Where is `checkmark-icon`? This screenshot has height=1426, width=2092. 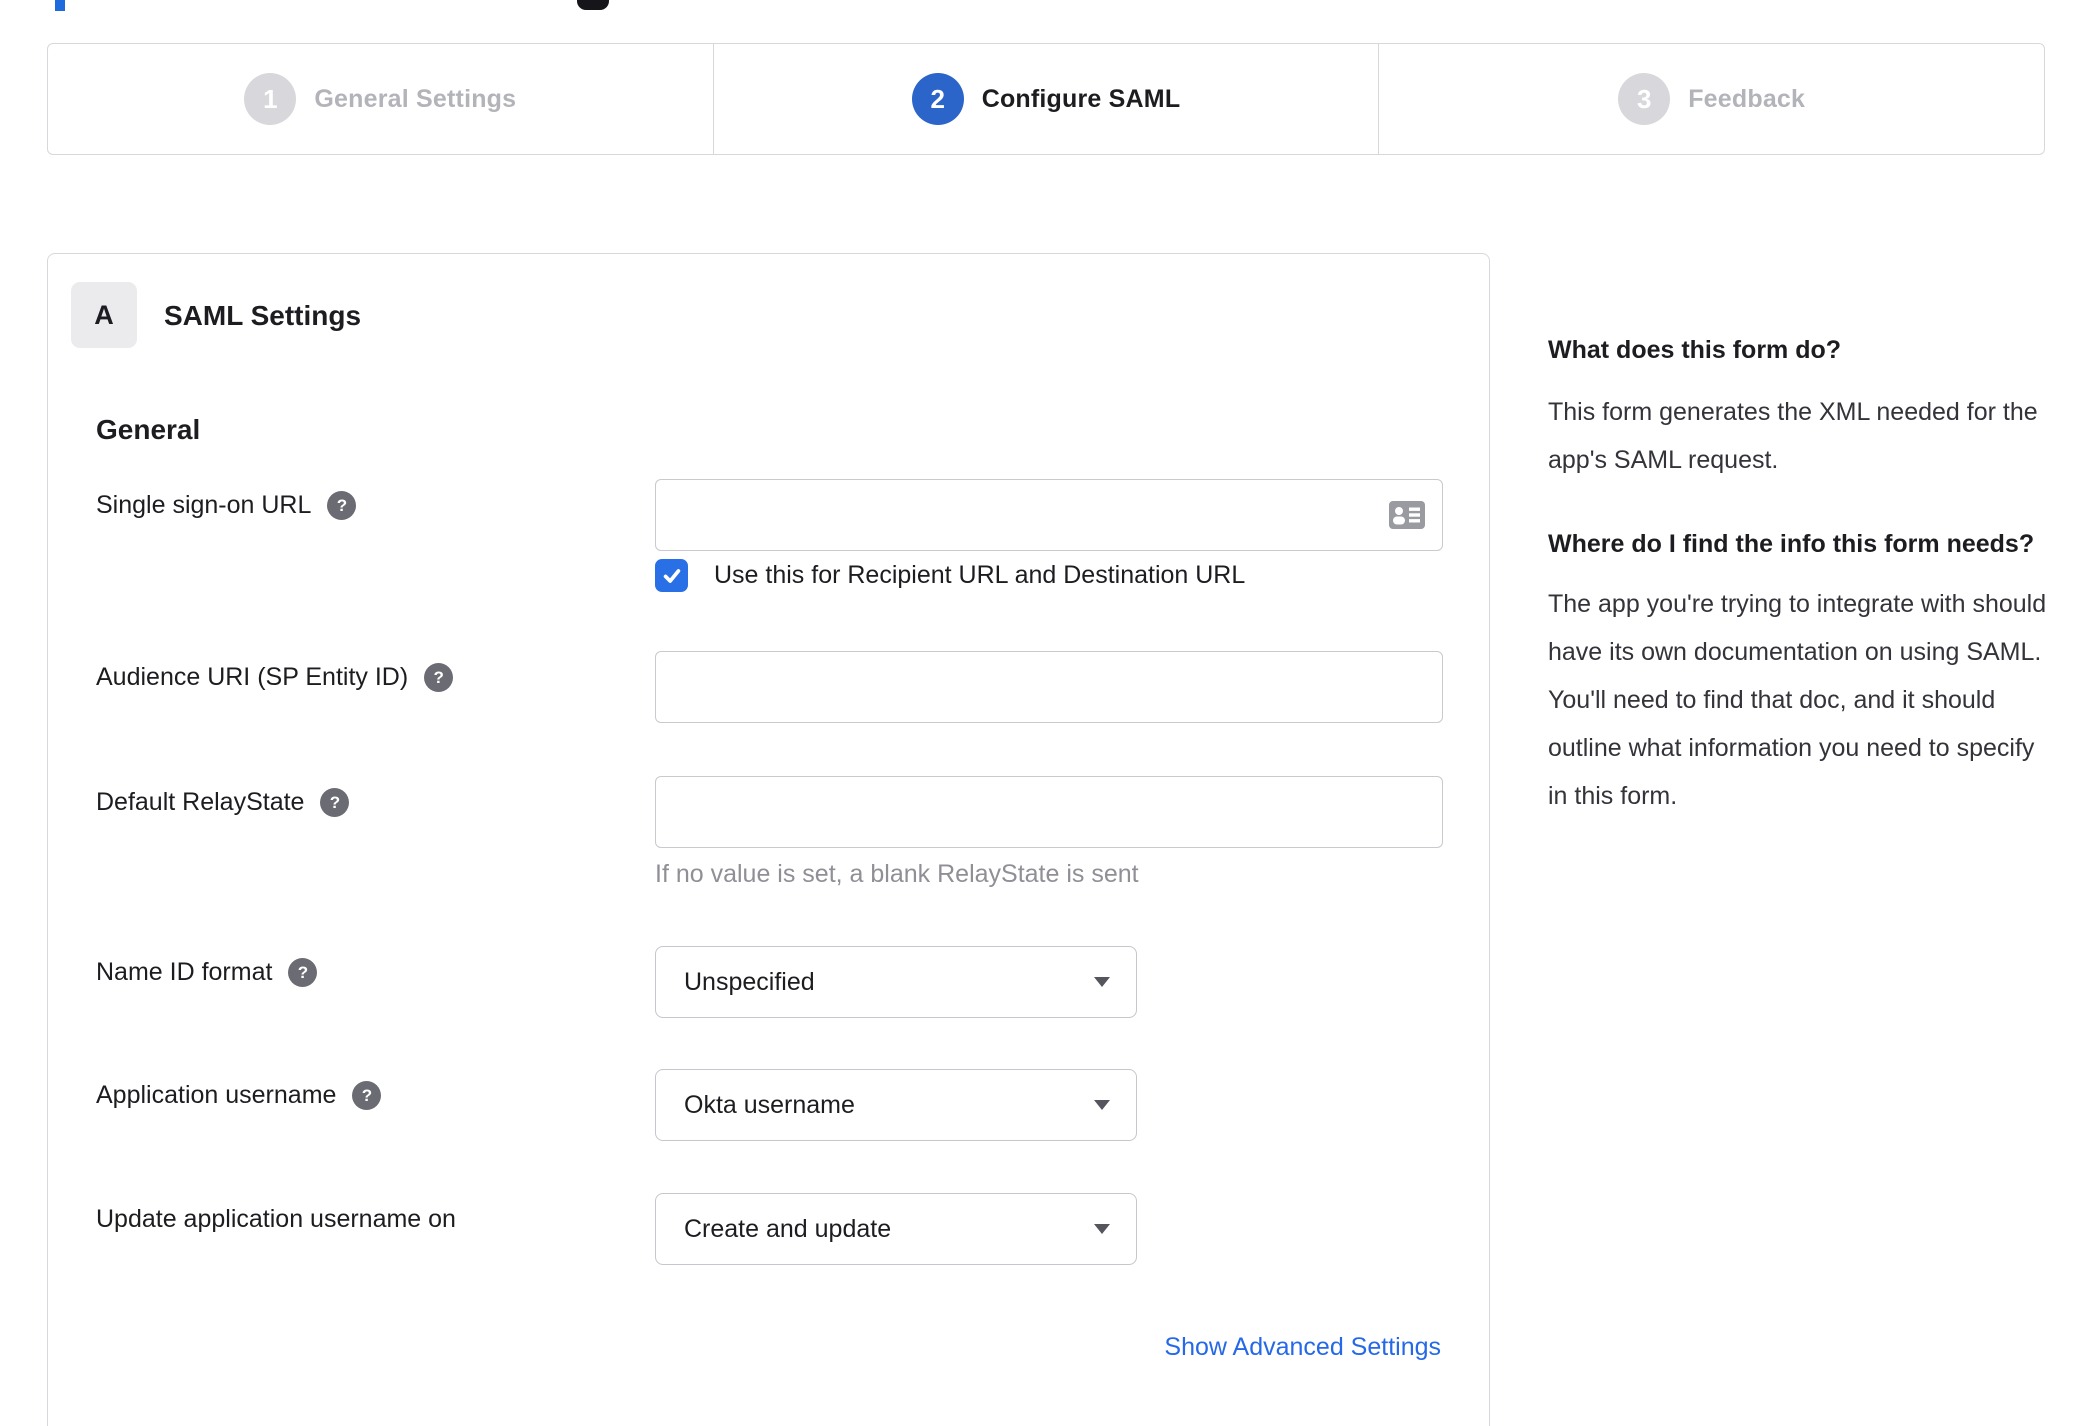
checkmark-icon is located at coordinates (671, 575).